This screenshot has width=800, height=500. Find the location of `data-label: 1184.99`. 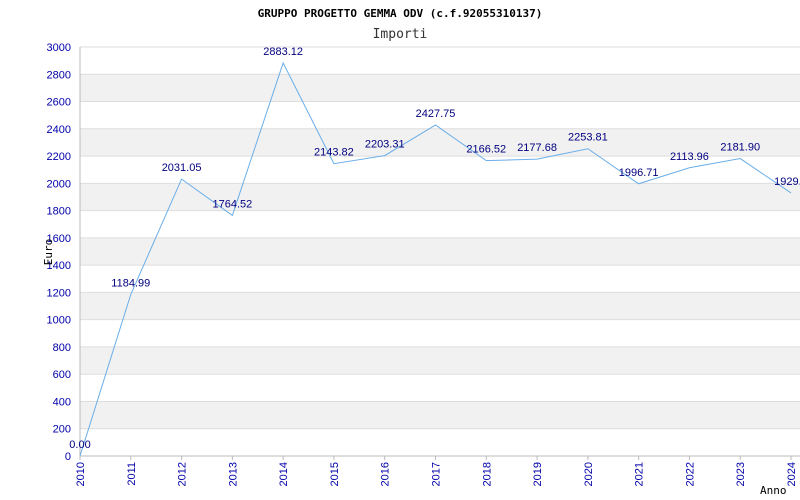

data-label: 1184.99 is located at coordinates (130, 283).